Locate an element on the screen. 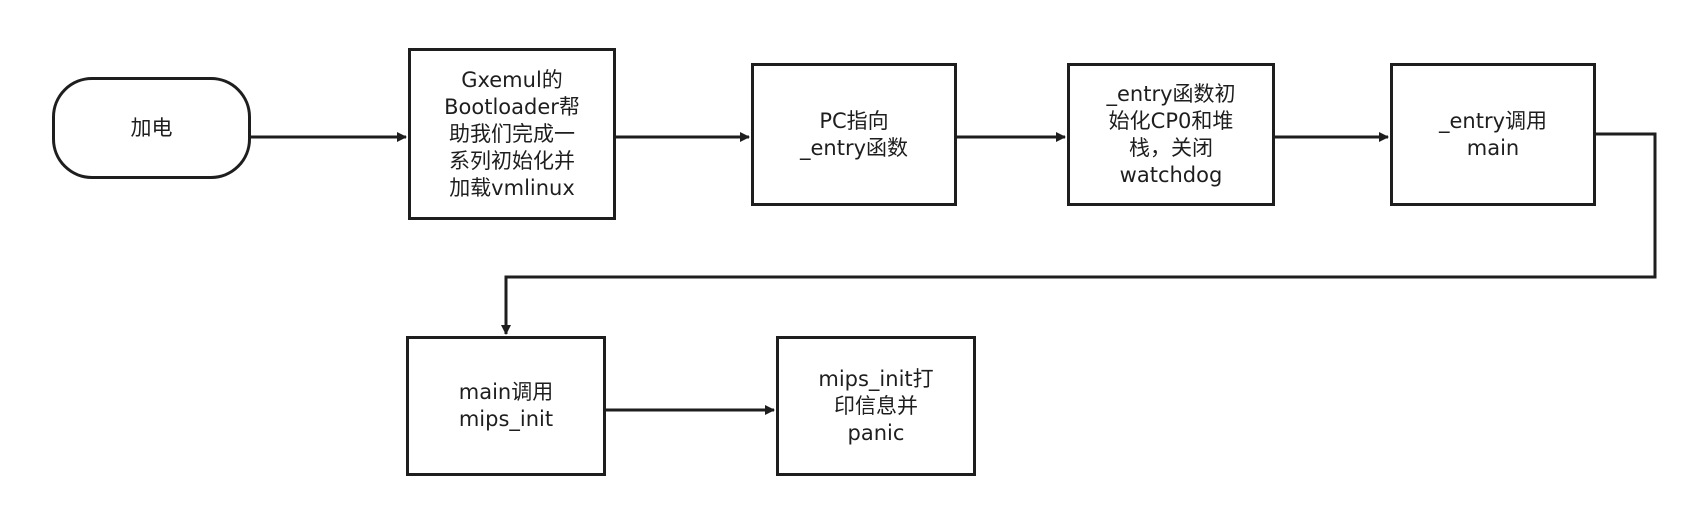  node-mips-init-panic-label: mips_init打 印信息并 panic is located at coordinates (876, 405).